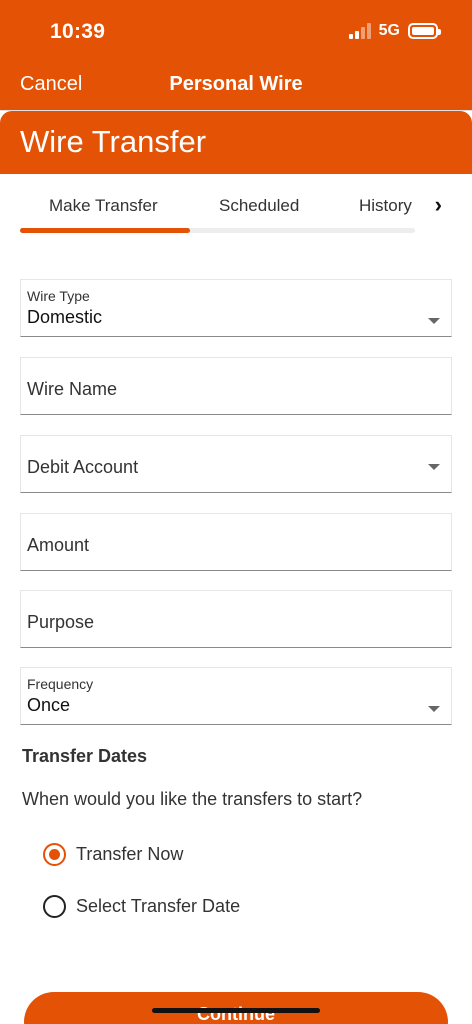 Image resolution: width=472 pixels, height=1024 pixels. Describe the element at coordinates (65, 317) in the screenshot. I see `wire-type-value: Domestic` at that location.